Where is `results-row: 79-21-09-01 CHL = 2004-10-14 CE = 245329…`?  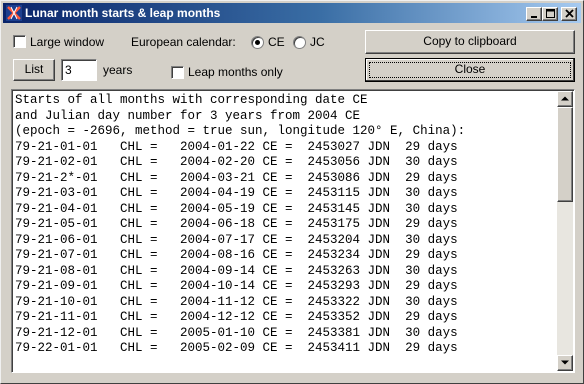
results-row: 79-21-09-01 CHL = 2004-10-14 CE = 245329… is located at coordinates (236, 286).